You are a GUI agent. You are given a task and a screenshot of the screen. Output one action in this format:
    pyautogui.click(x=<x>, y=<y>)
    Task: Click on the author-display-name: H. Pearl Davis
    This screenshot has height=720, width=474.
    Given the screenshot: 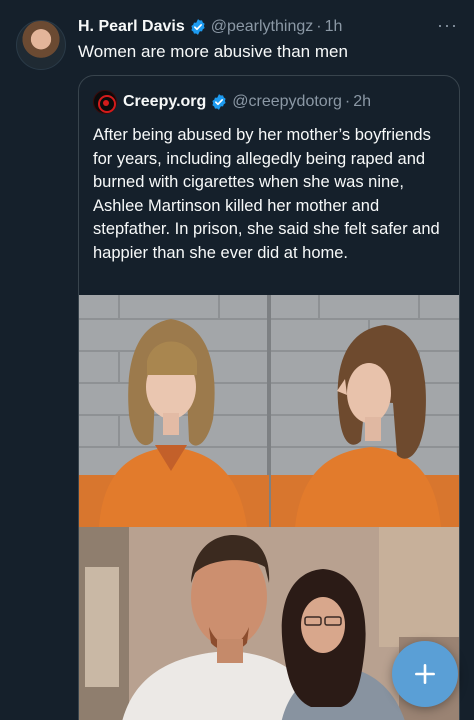 What is the action you would take?
    pyautogui.click(x=131, y=27)
    